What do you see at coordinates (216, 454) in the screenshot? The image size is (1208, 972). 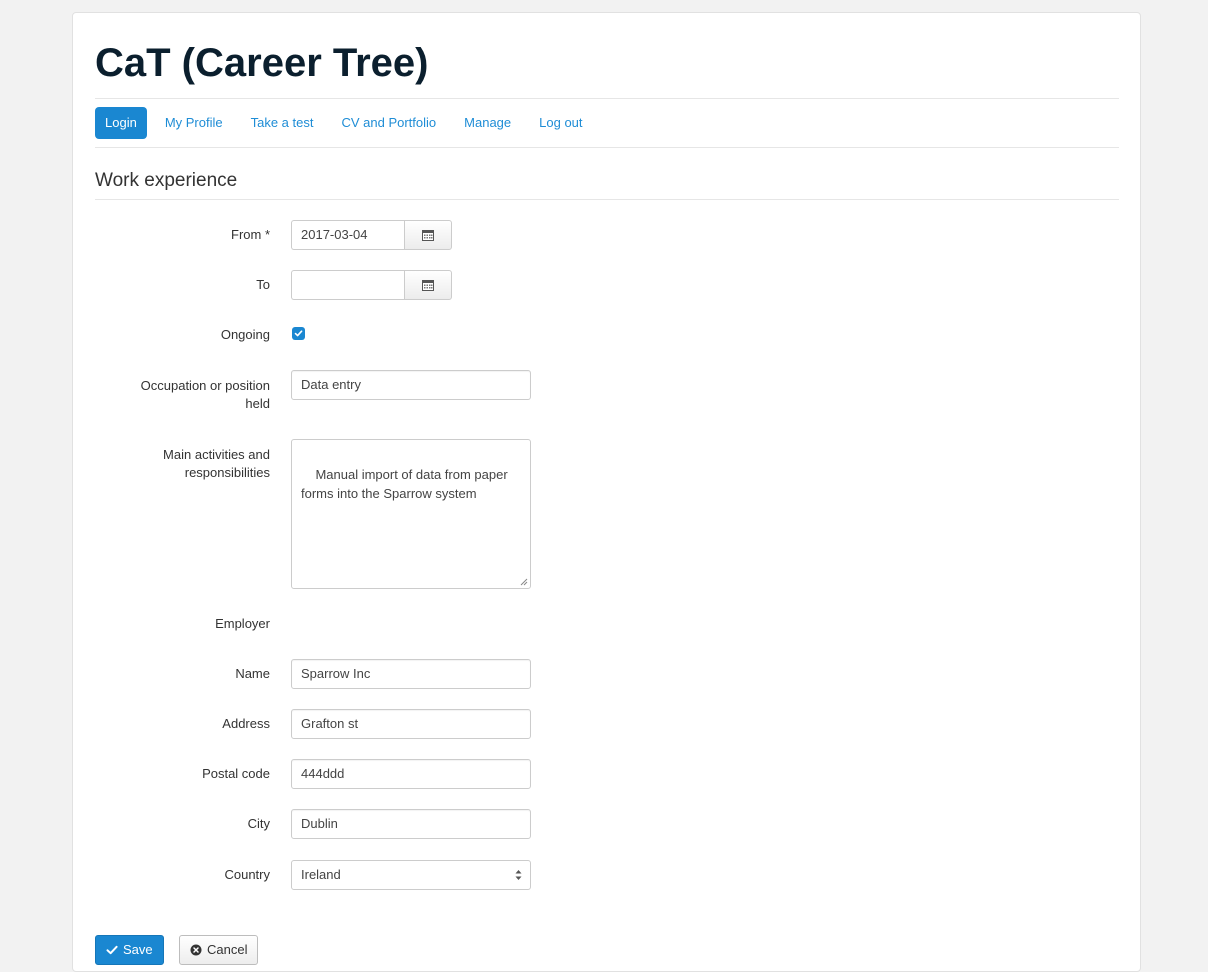 I see `activities-label-line1: Main activities and` at bounding box center [216, 454].